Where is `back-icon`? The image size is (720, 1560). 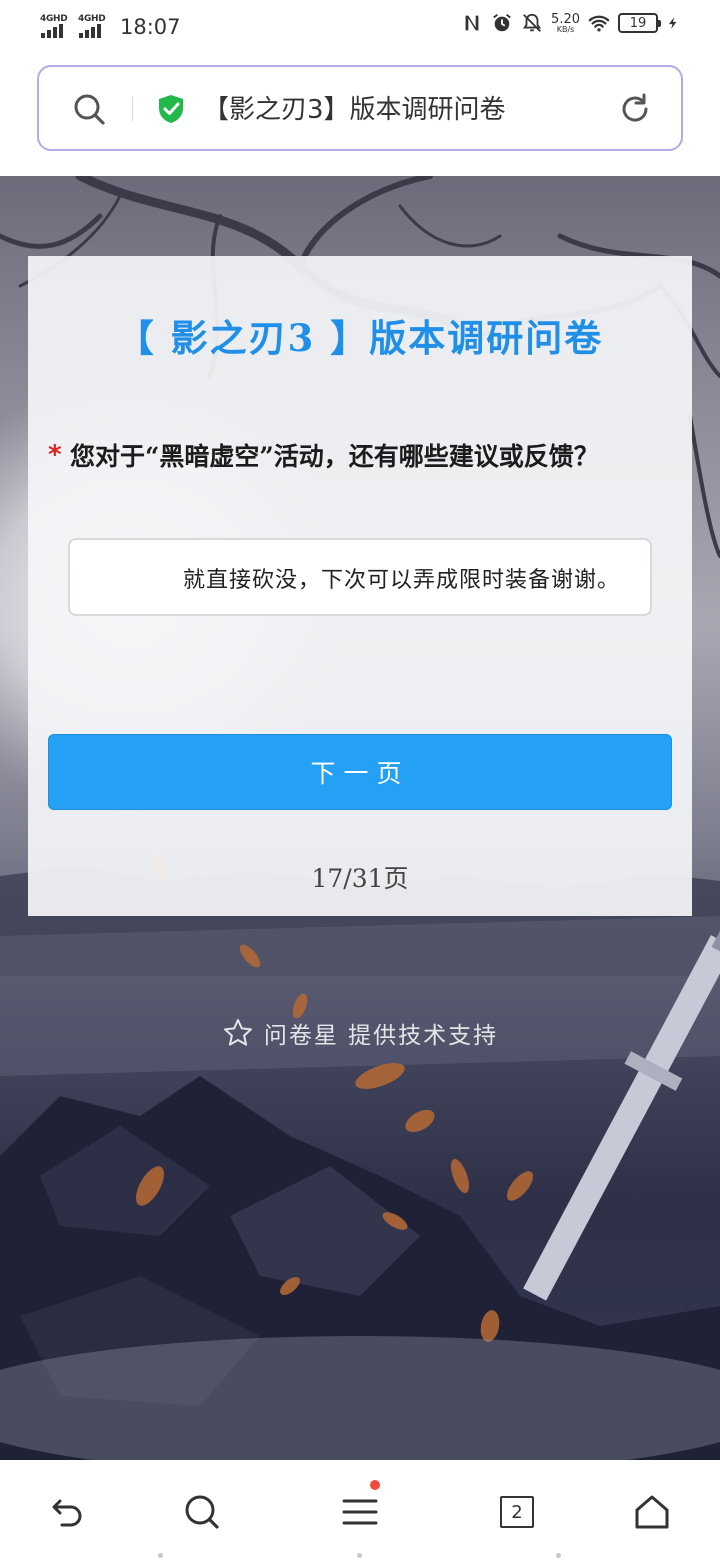 back-icon is located at coordinates (67, 1513).